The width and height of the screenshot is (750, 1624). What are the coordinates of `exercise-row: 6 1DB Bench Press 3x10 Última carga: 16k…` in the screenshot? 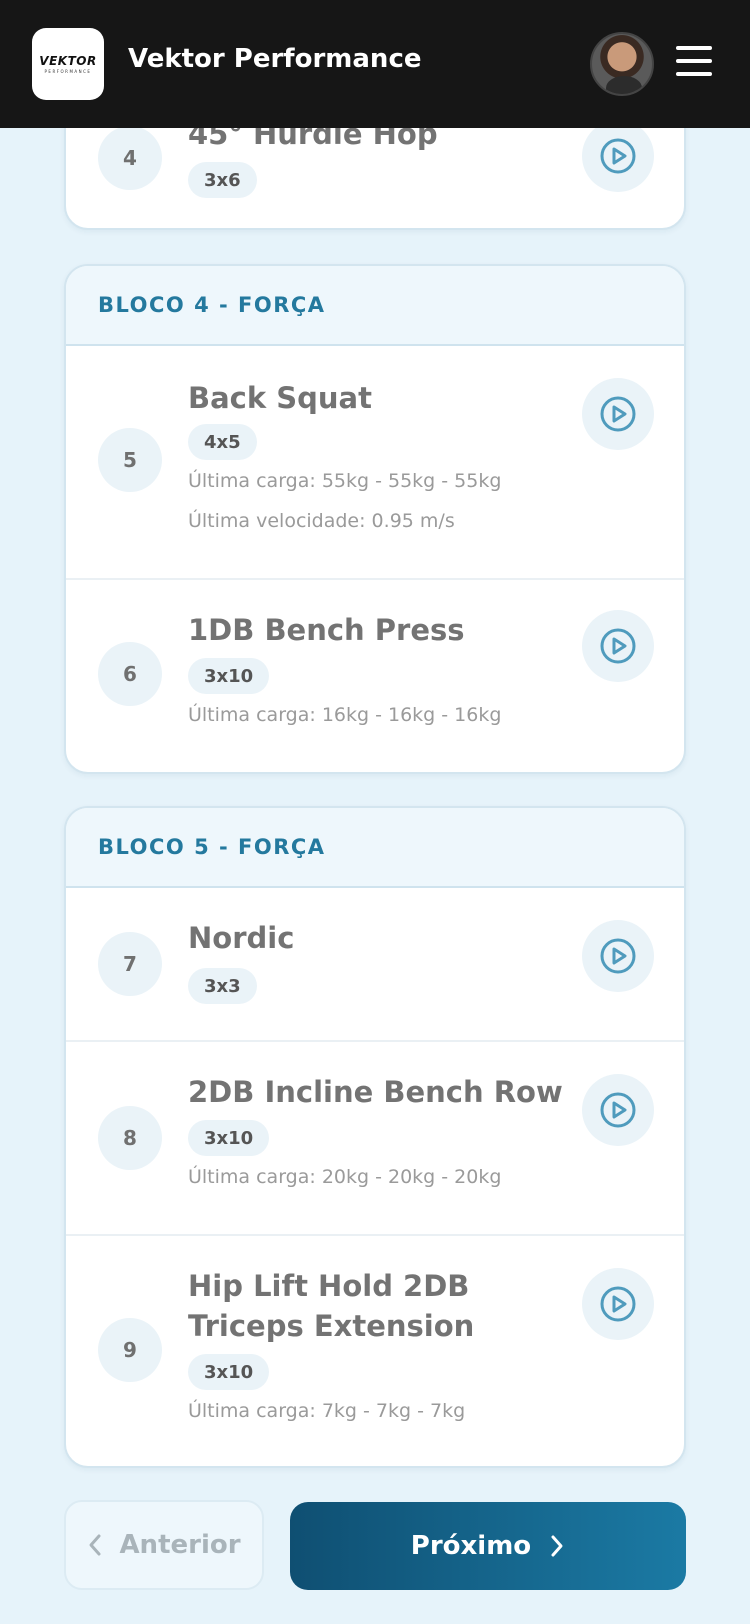 It's located at (375, 675).